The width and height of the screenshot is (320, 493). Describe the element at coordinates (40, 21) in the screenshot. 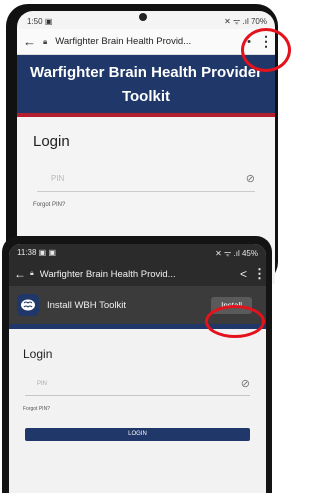

I see `status-time: 1:50 ▣` at that location.